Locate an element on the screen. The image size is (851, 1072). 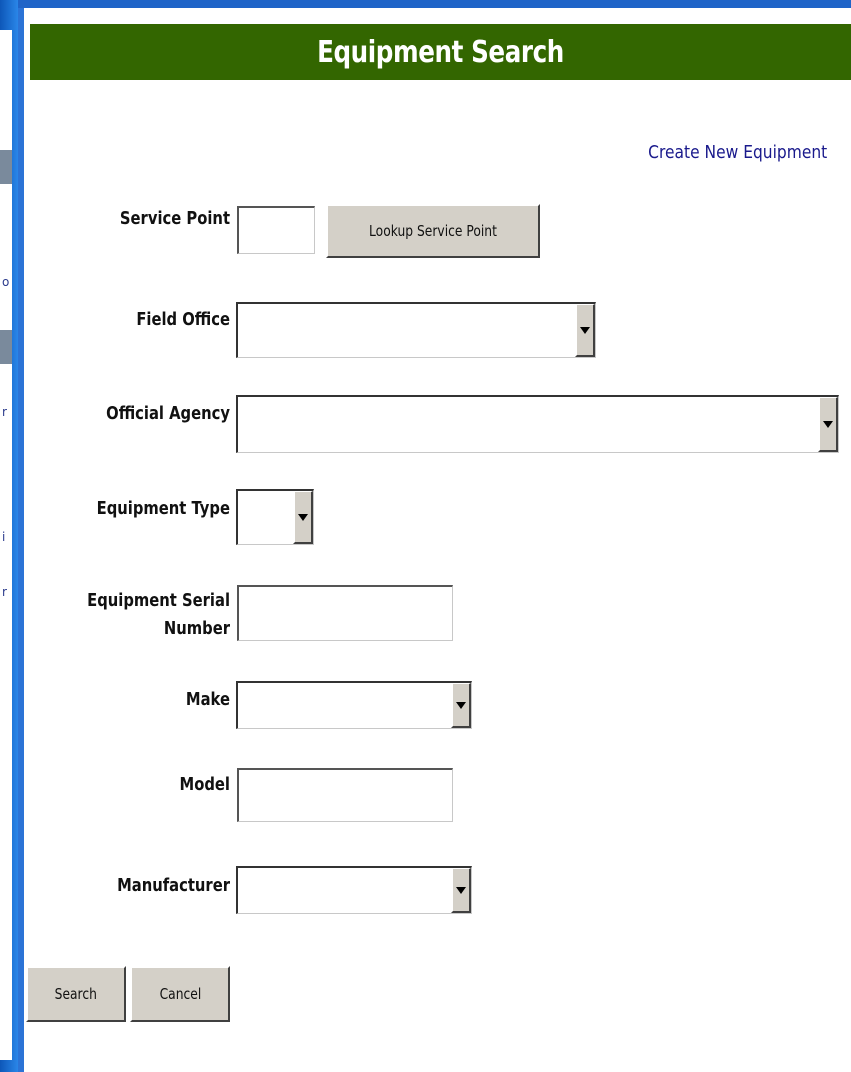
field-office-dropdown-button is located at coordinates (585, 330).